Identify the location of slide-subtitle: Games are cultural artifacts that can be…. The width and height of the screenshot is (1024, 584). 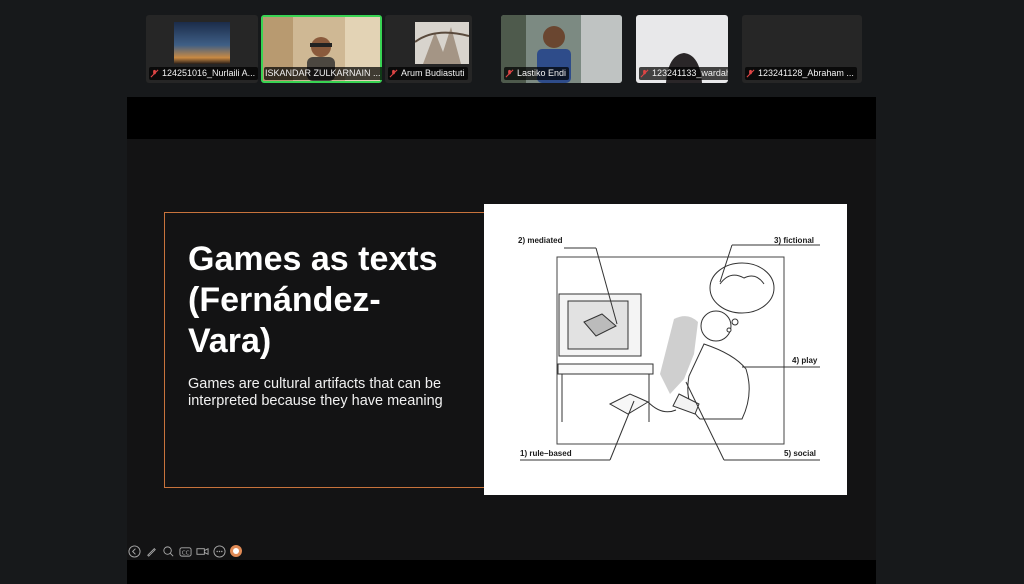
(315, 392).